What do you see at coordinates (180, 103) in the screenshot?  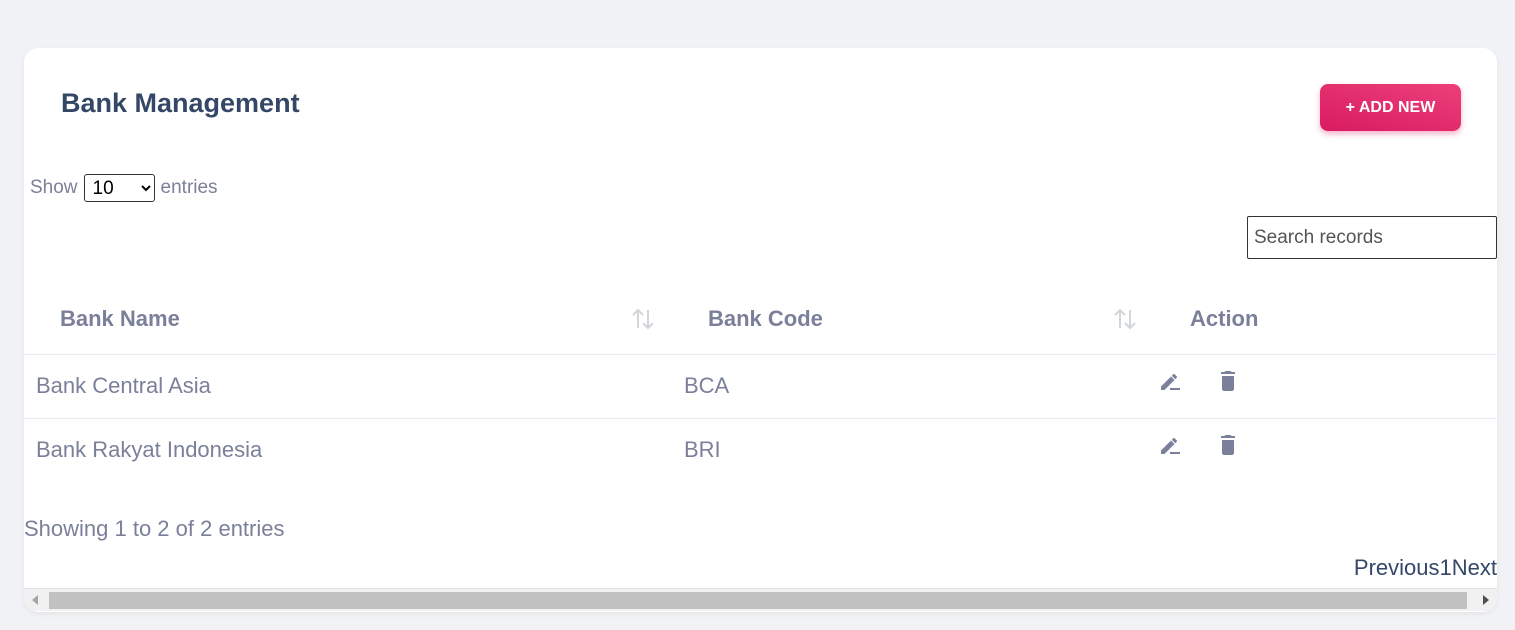 I see `page-title: Bank Management` at bounding box center [180, 103].